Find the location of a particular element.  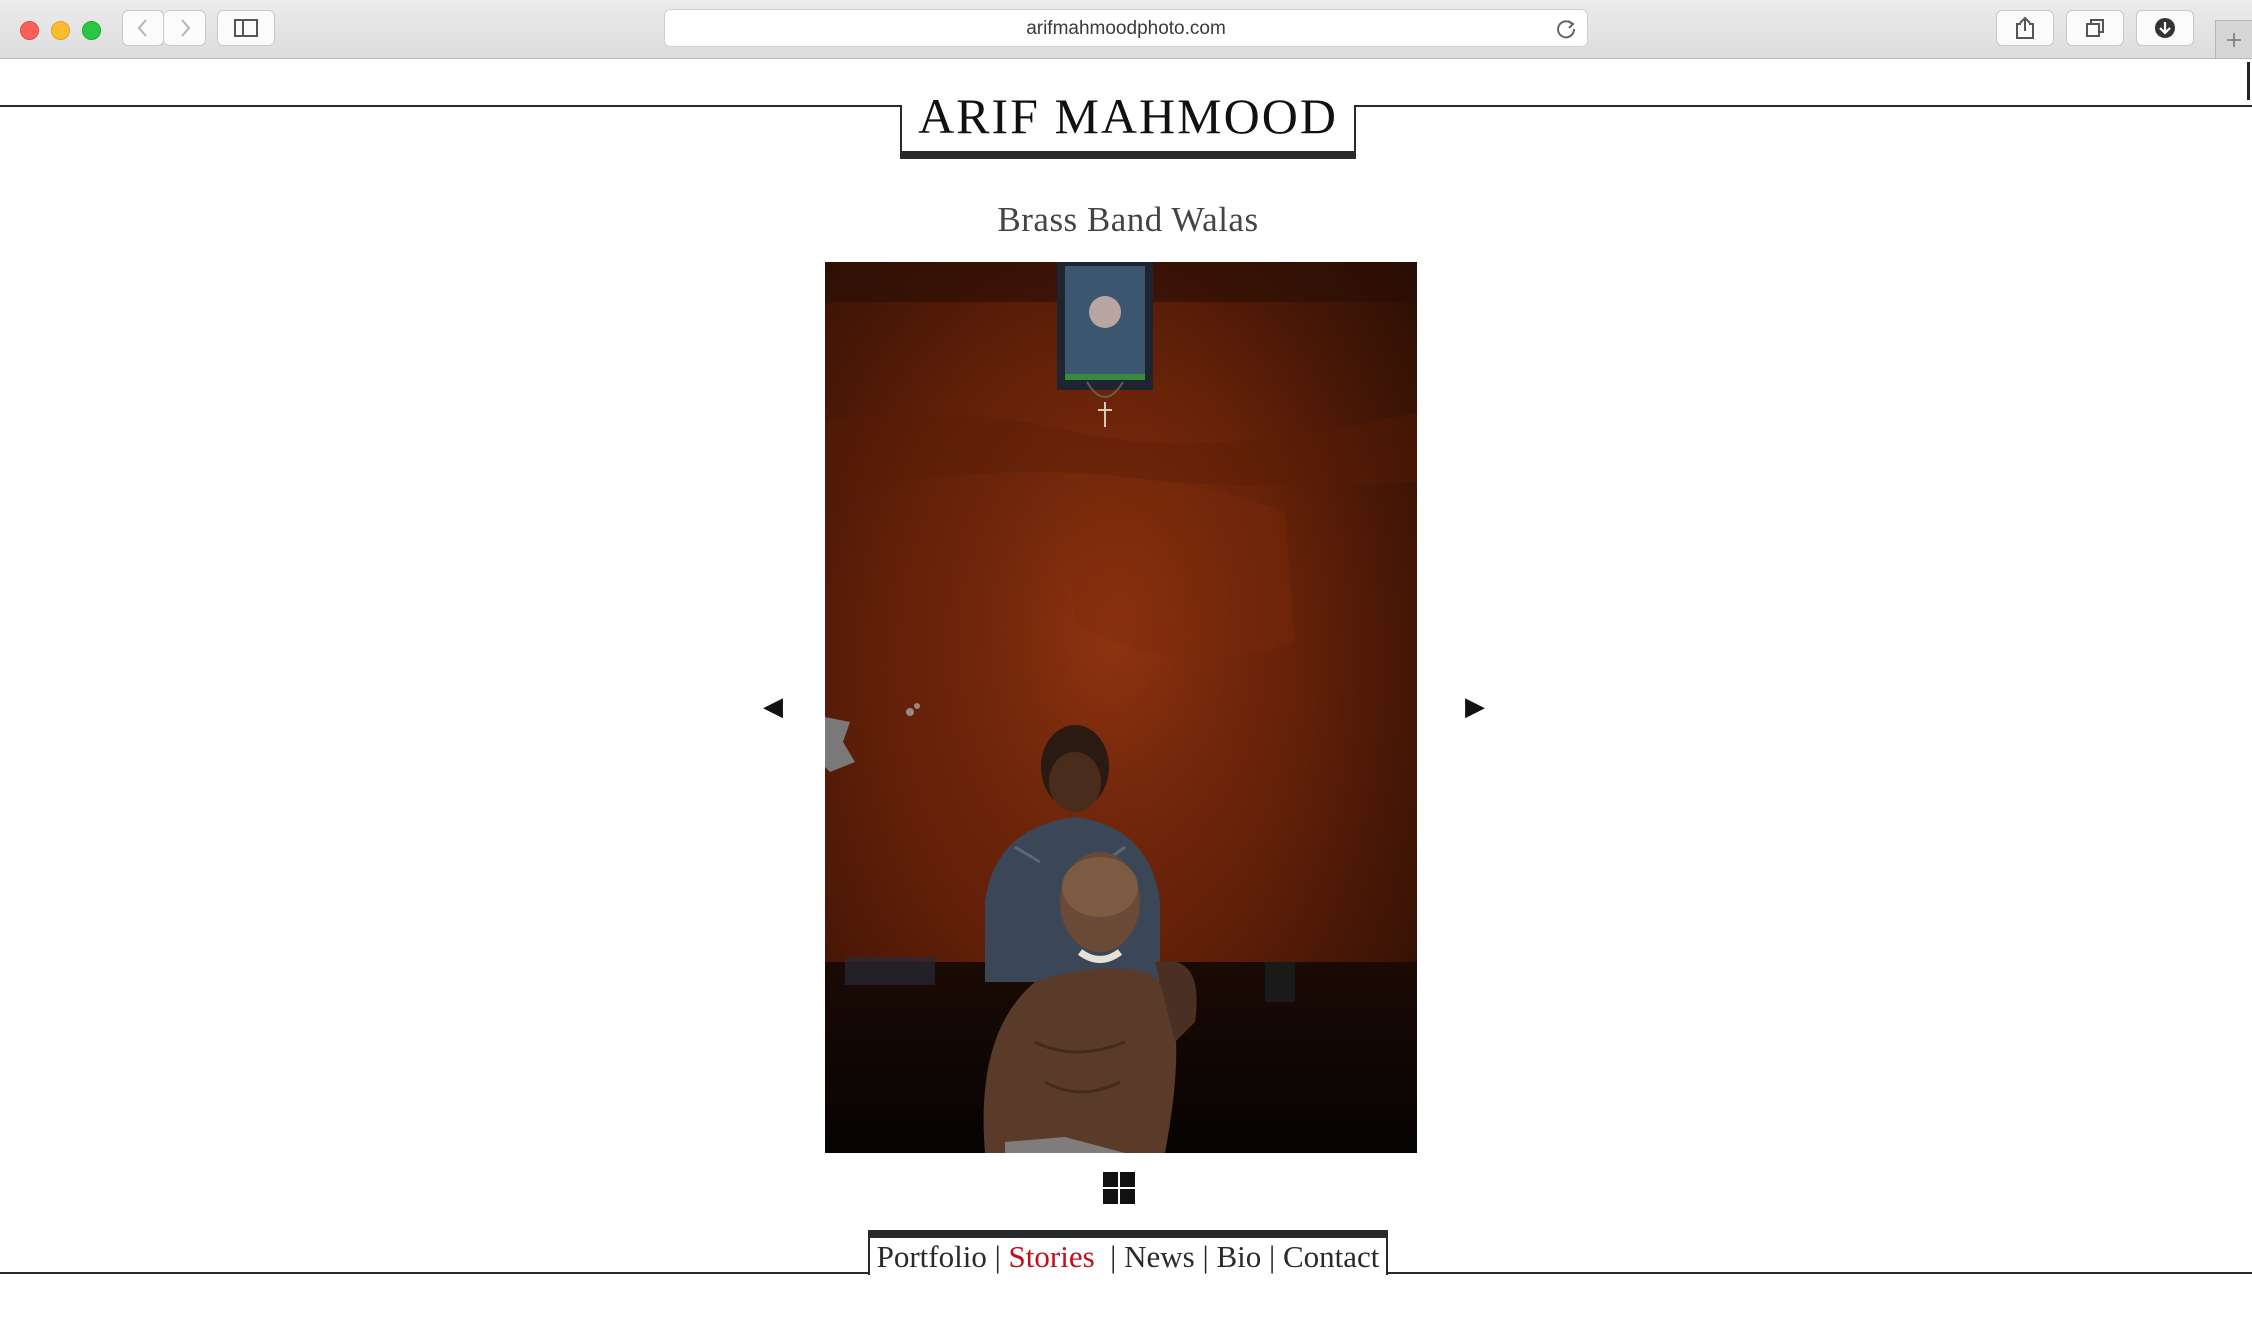

url-text: arifmahmoodphoto.com is located at coordinates (1126, 28).